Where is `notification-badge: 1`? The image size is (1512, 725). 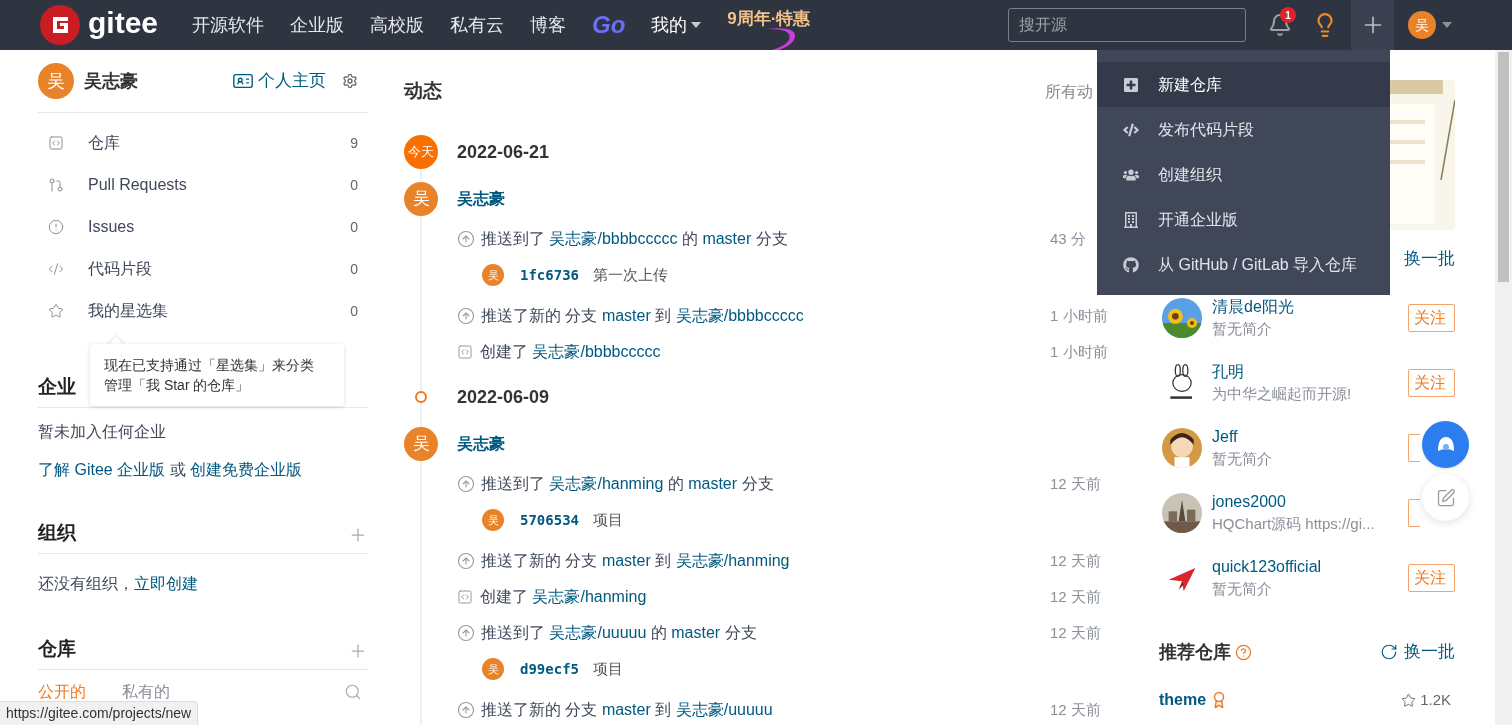 notification-badge: 1 is located at coordinates (1288, 15).